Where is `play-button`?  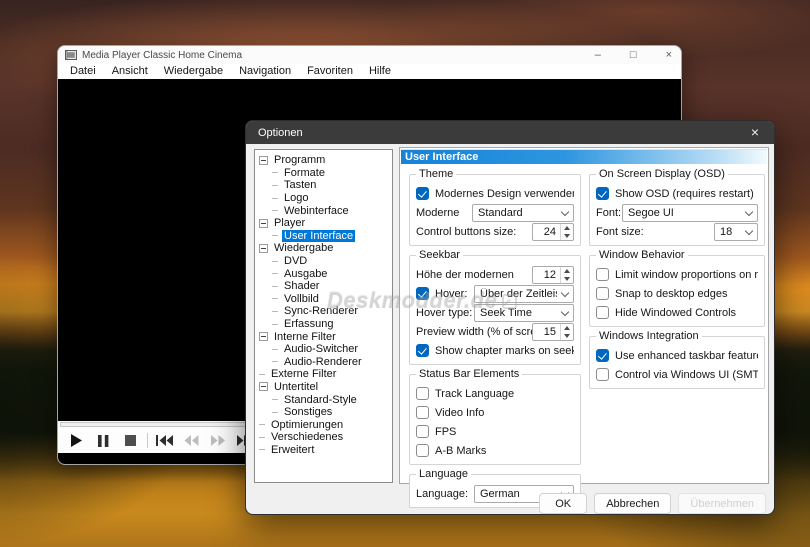
play-button is located at coordinates (76, 440).